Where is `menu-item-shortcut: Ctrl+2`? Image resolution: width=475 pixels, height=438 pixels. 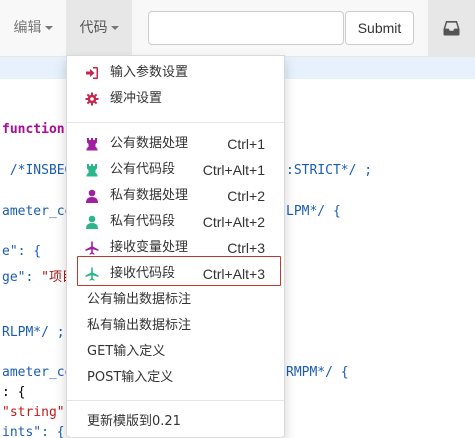
menu-item-shortcut: Ctrl+2 is located at coordinates (246, 196).